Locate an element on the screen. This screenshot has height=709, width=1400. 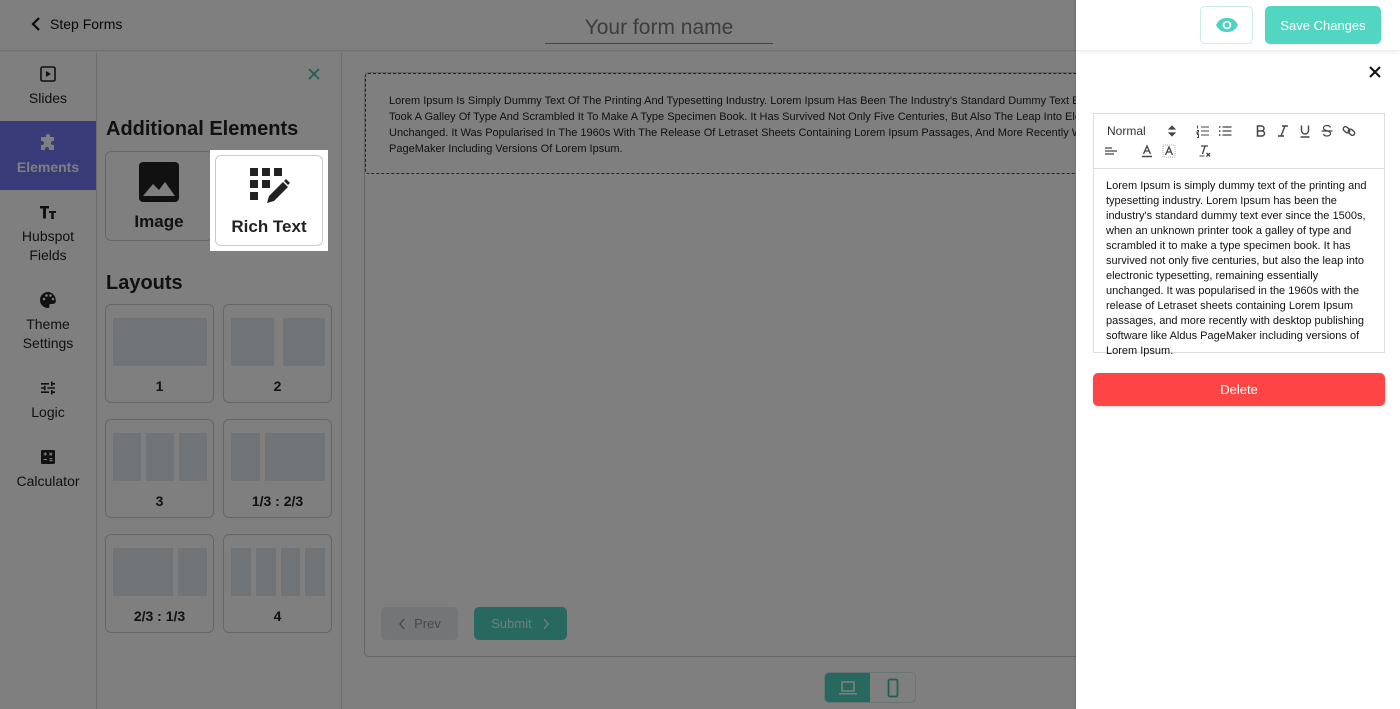
eye-icon is located at coordinates (1226, 25).